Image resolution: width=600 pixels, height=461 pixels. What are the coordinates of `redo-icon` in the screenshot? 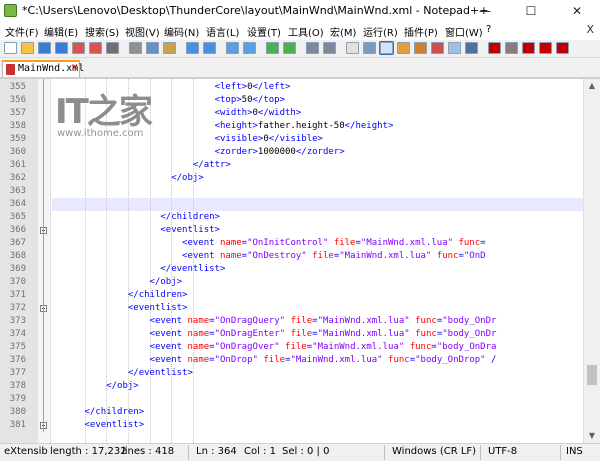 It's located at (209, 48).